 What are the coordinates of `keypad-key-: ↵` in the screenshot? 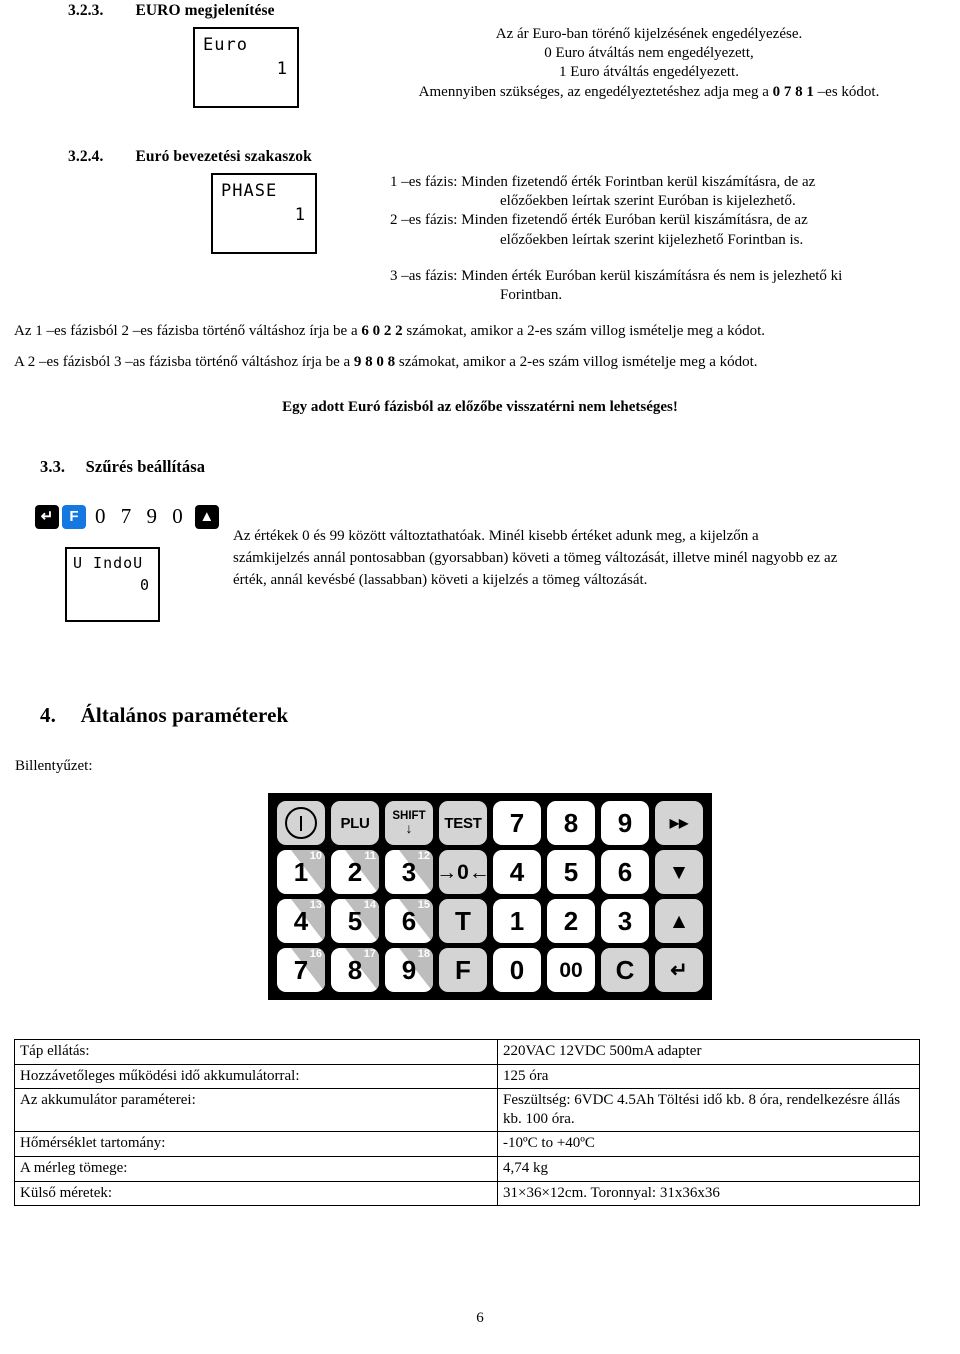 It's located at (679, 970).